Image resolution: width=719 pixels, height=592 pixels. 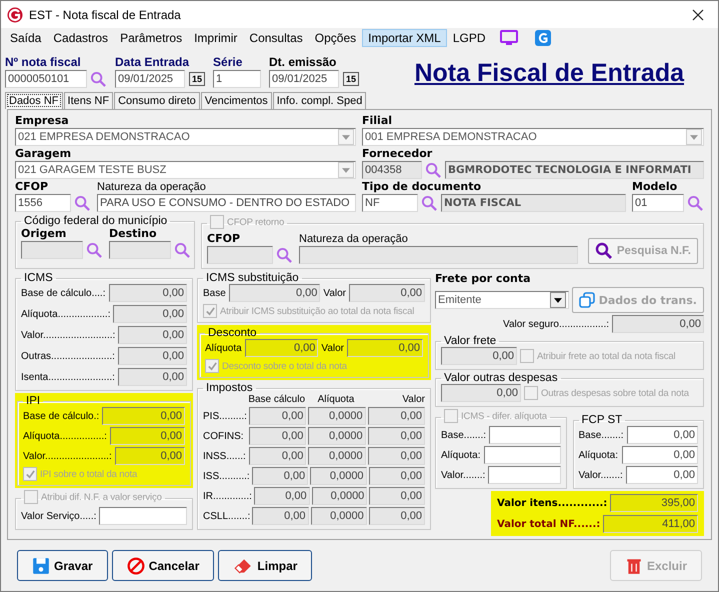 I want to click on field-label: CFOP, so click(x=32, y=186).